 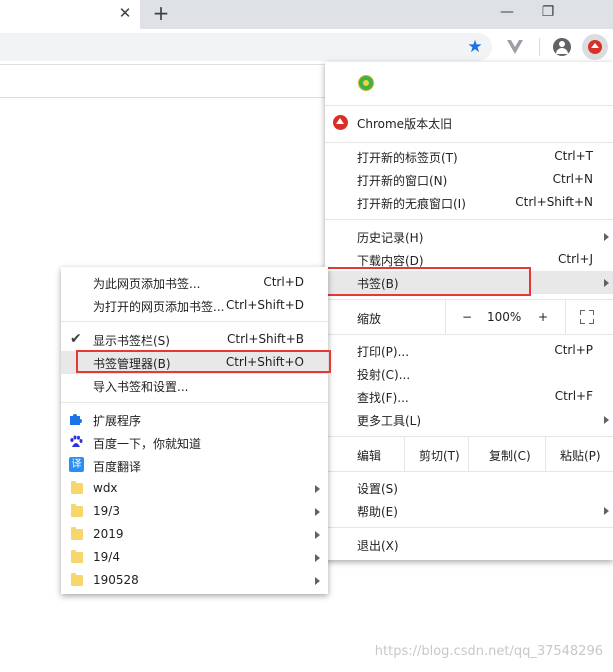 I want to click on minimize-icon: —, so click(x=507, y=12).